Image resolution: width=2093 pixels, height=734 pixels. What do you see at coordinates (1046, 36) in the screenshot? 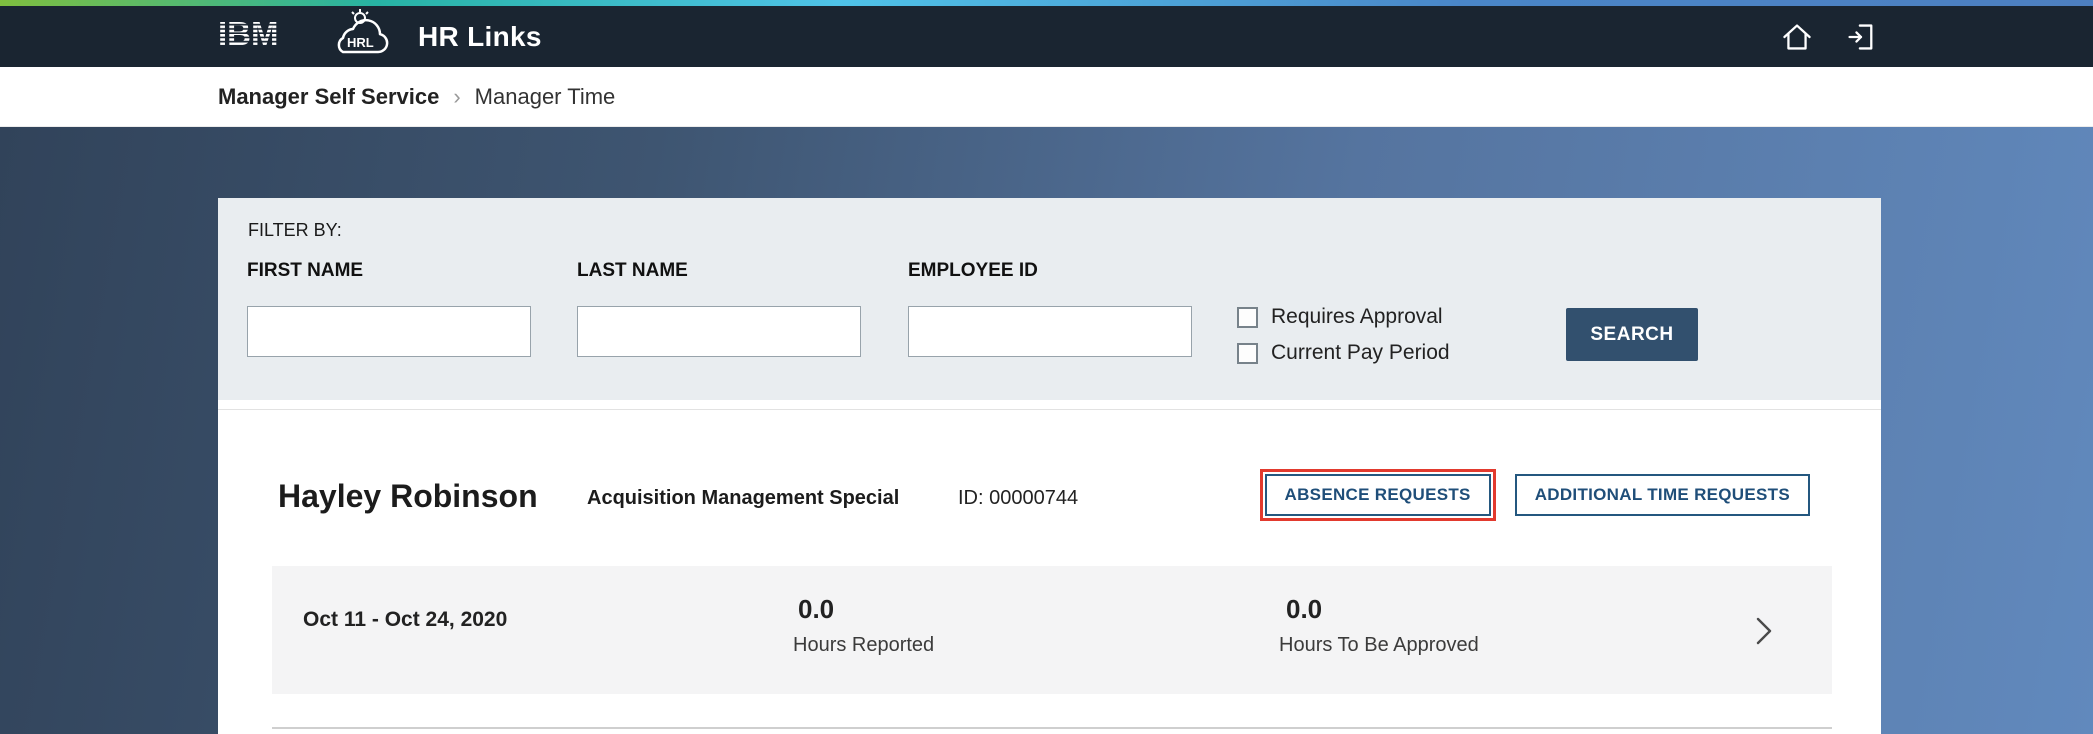
I see `app-header: IBM HRL HR Links` at bounding box center [1046, 36].